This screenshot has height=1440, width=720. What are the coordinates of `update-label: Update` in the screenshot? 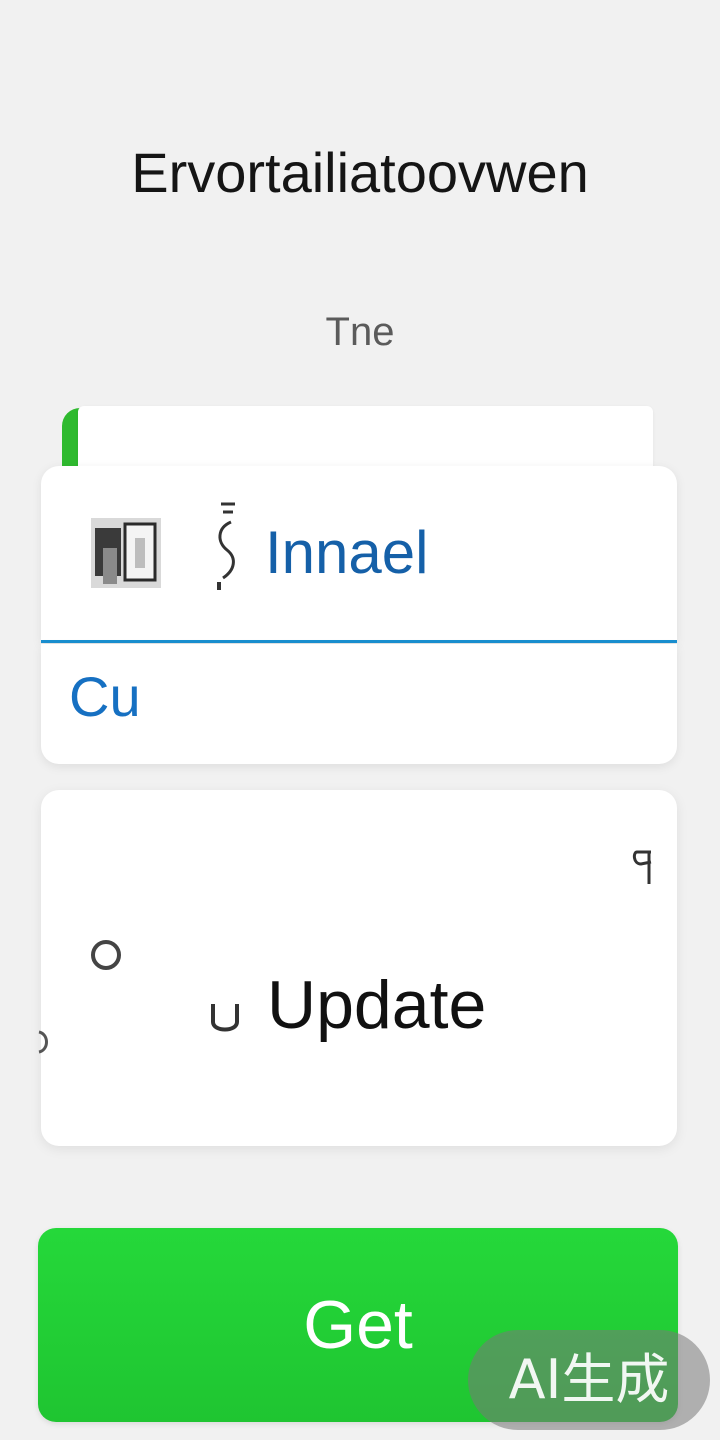 It's located at (377, 1005).